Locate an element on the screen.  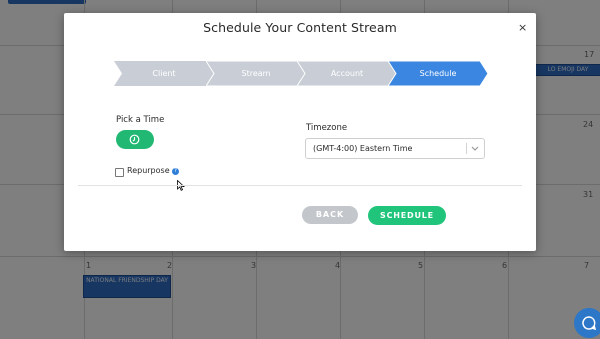
timezone-value: (GMT-4:00) Eastern Time is located at coordinates (363, 148).